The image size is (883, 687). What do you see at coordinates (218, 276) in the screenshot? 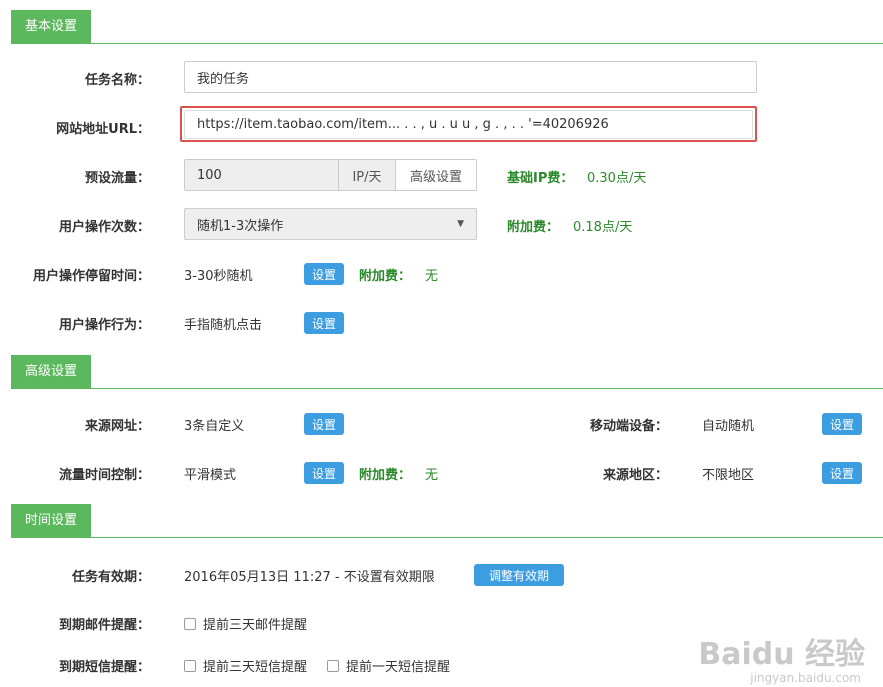
I see `stay-time-value: 3-30秒随机` at bounding box center [218, 276].